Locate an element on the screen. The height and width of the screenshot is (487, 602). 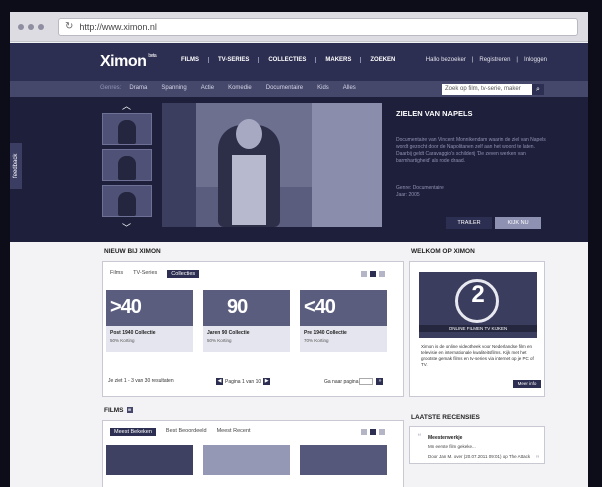
genre-kids: Kids is located at coordinates (323, 88).